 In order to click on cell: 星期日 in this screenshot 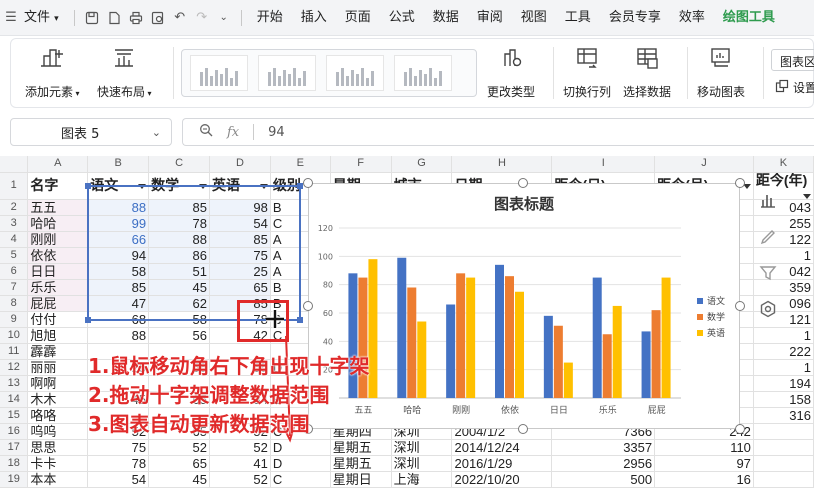, I will do `click(361, 479)`.